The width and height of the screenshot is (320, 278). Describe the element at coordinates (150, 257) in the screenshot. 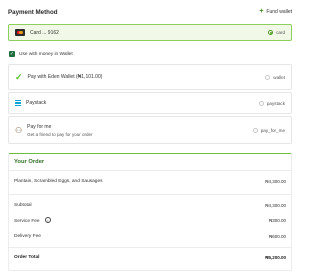

I see `order-total-row: Order Total ₦5,200.00` at that location.